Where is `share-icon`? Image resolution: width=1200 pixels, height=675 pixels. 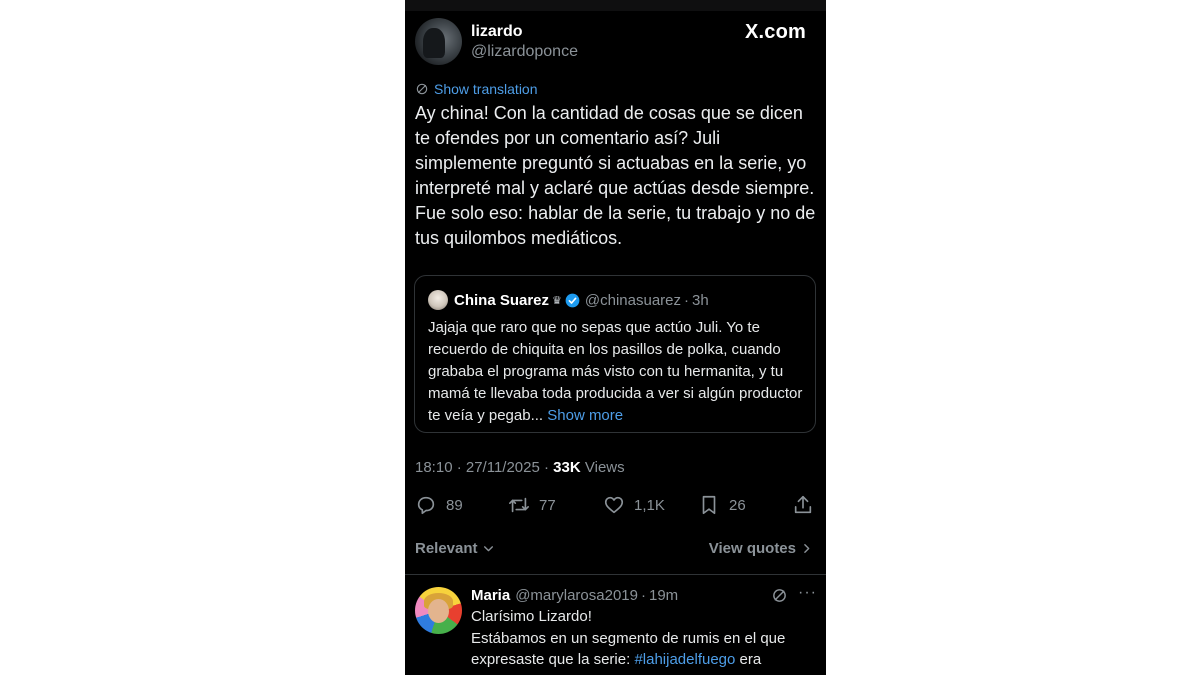 share-icon is located at coordinates (803, 504).